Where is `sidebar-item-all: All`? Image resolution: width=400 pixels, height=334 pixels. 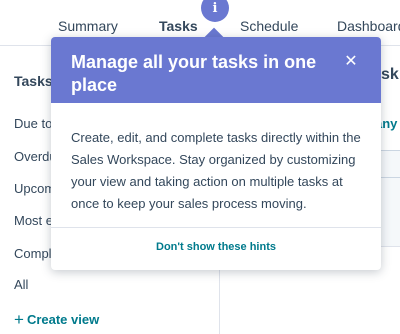
sidebar-item-all: All is located at coordinates (21, 284).